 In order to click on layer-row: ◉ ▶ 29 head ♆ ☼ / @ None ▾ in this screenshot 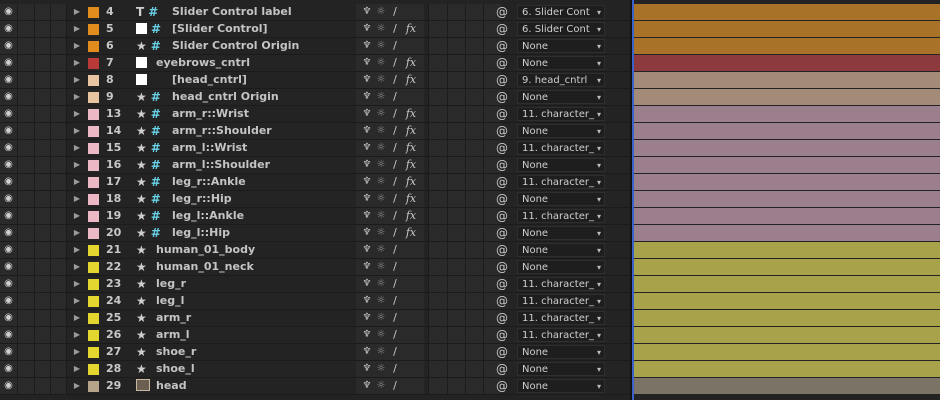, I will do `click(315, 386)`.